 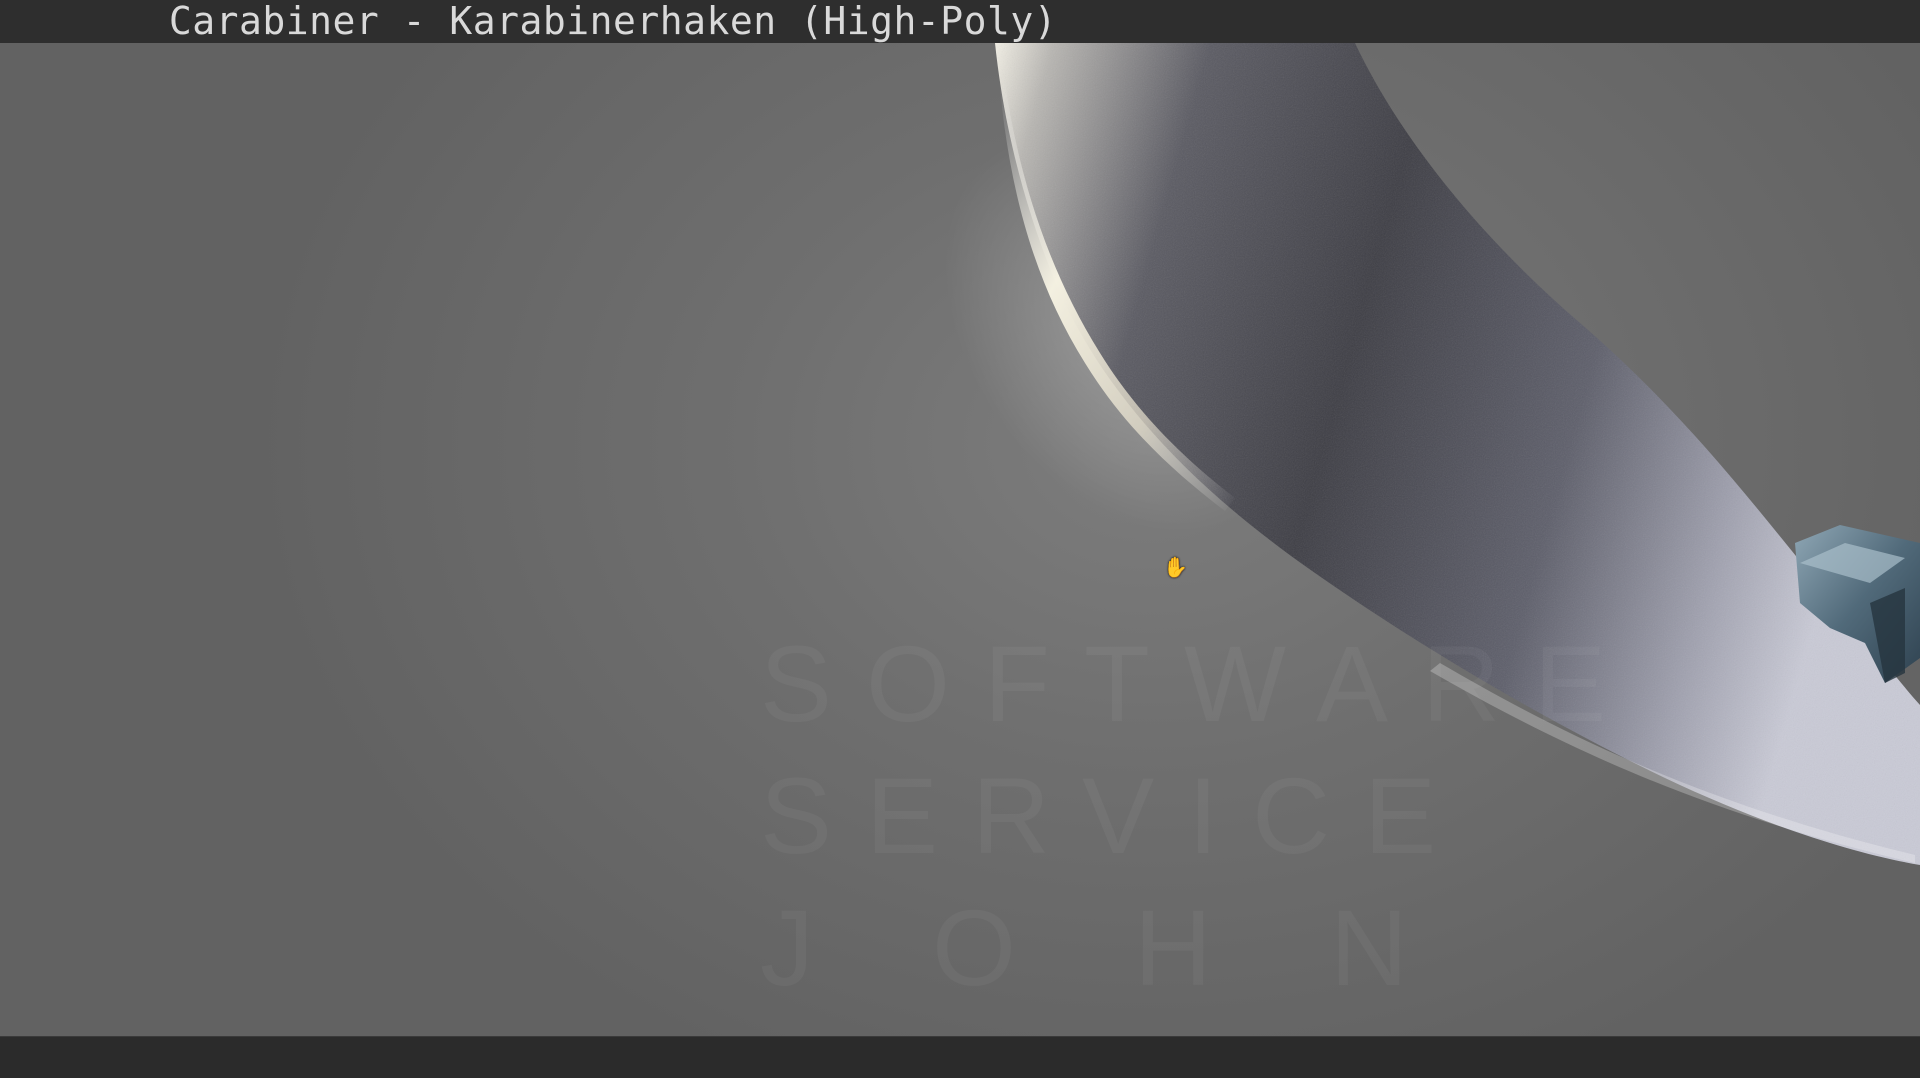 I want to click on hand-grab-icon: ✋, so click(x=1175, y=567).